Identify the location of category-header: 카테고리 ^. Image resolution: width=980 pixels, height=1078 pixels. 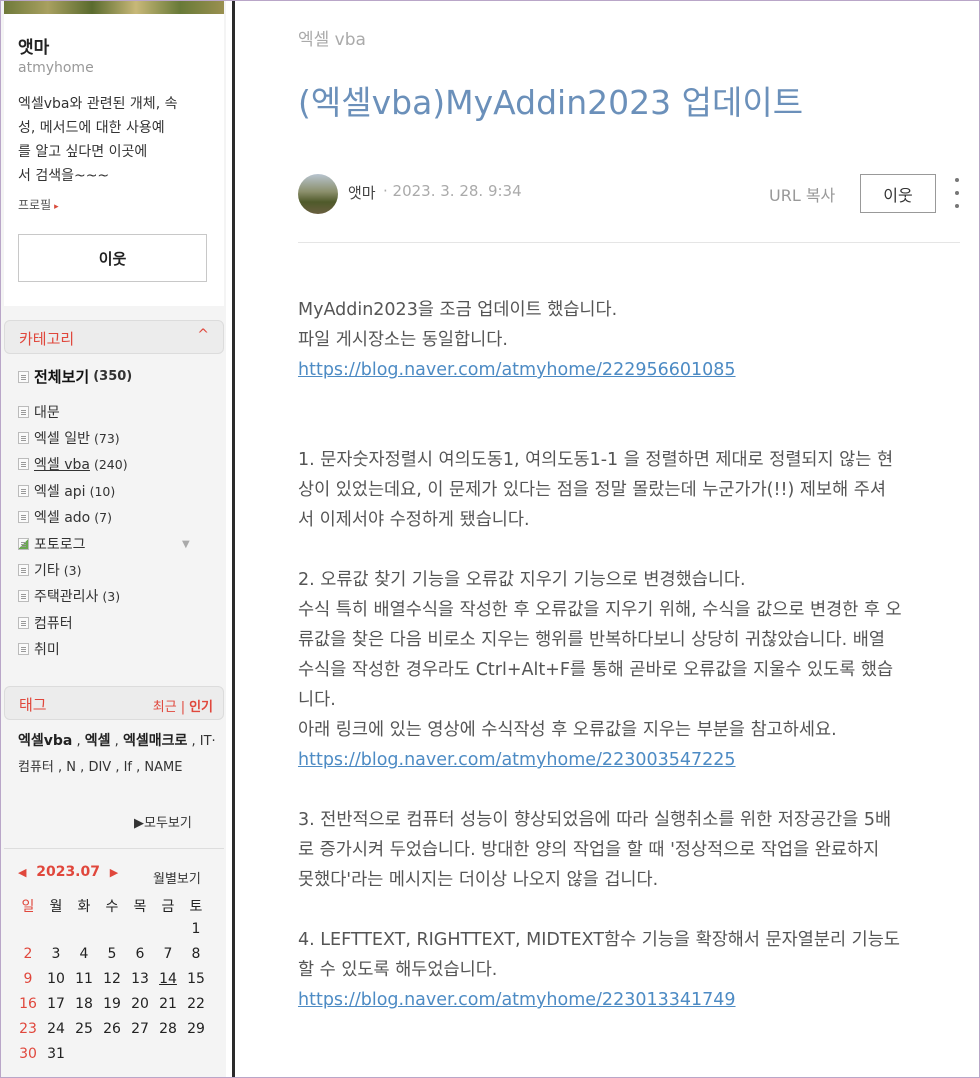
(114, 337).